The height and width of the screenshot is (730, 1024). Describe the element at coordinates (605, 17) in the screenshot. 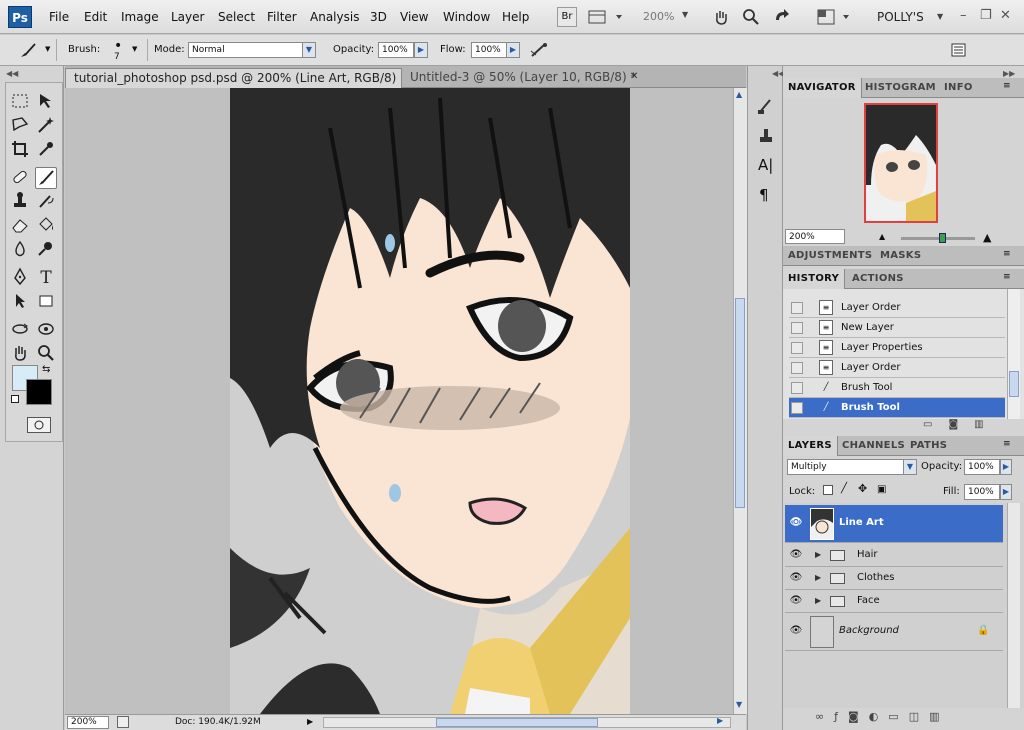

I see `view-extras-button` at that location.